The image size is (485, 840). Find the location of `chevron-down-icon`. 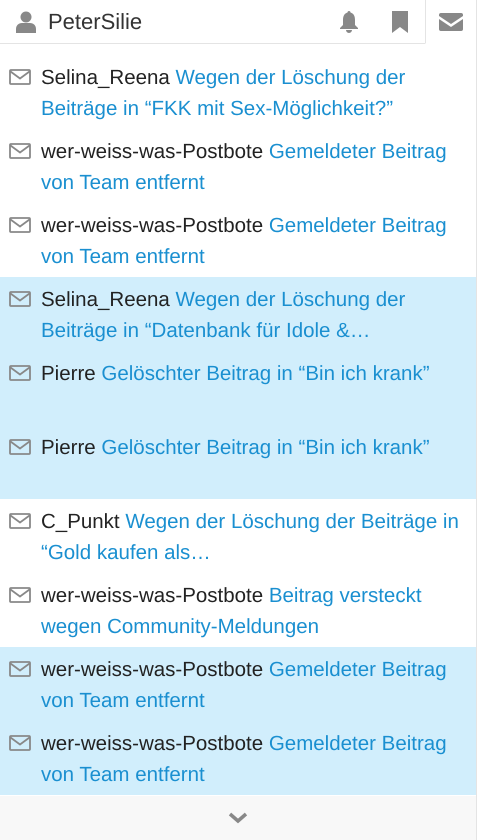

chevron-down-icon is located at coordinates (238, 818).